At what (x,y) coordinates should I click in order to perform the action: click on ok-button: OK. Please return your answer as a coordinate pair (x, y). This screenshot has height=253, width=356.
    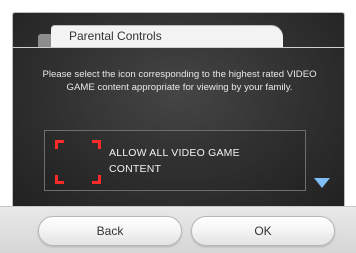
    Looking at the image, I should click on (263, 231).